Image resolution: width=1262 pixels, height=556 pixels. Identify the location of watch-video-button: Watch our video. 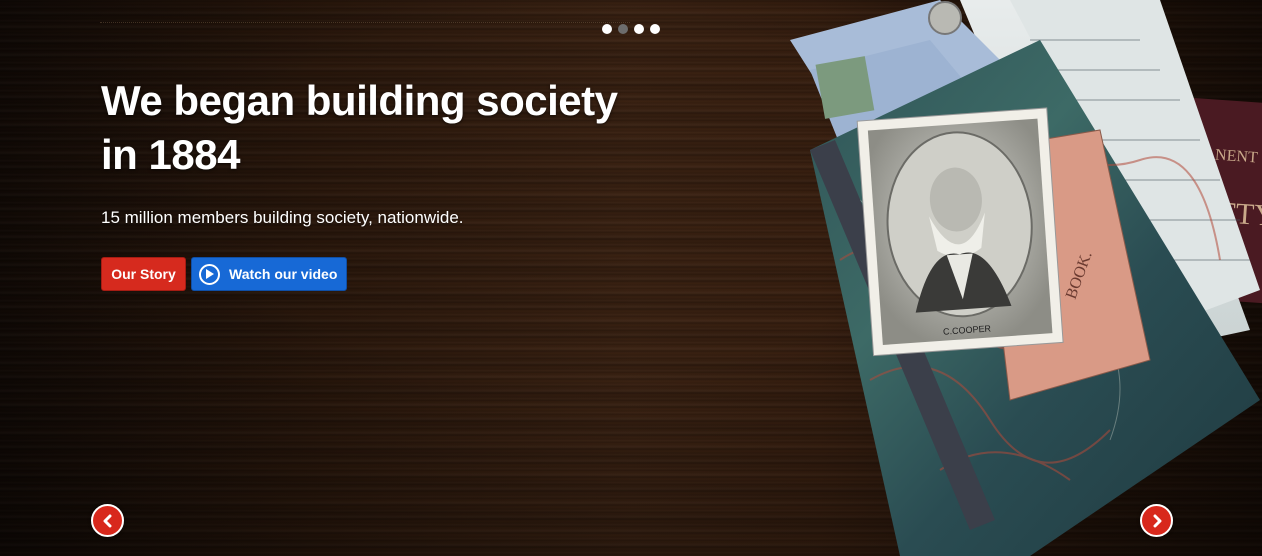
(269, 274).